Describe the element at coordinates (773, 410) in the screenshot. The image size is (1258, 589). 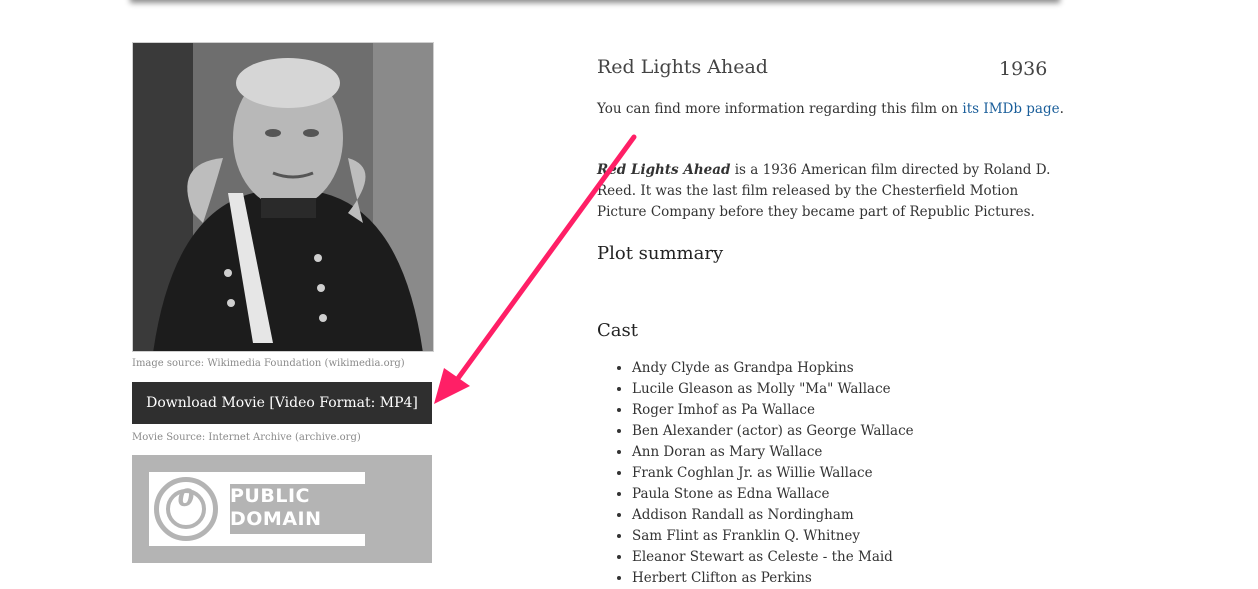
I see `cast-item: Roger Imhof as Pa Wallace` at that location.